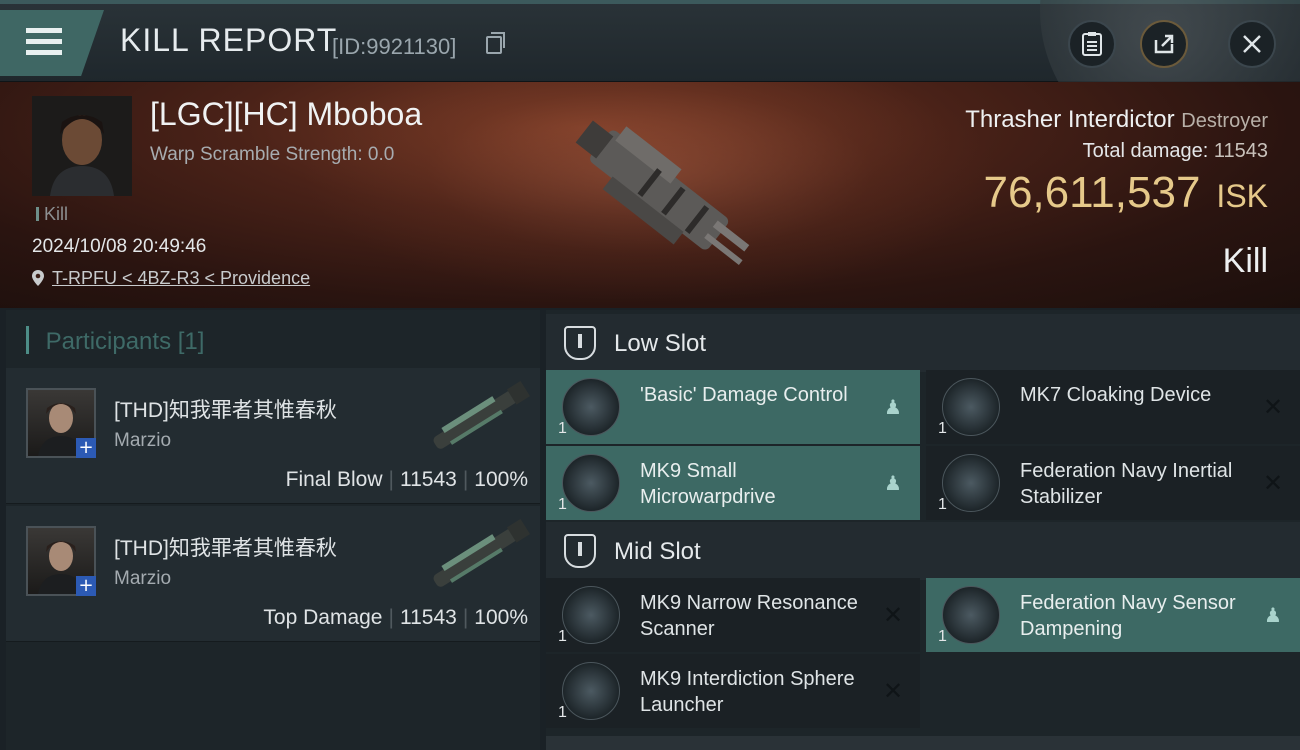  I want to click on module-item: 1 Federation Navy Inertial Stabilizer ✕, so click(1113, 483).